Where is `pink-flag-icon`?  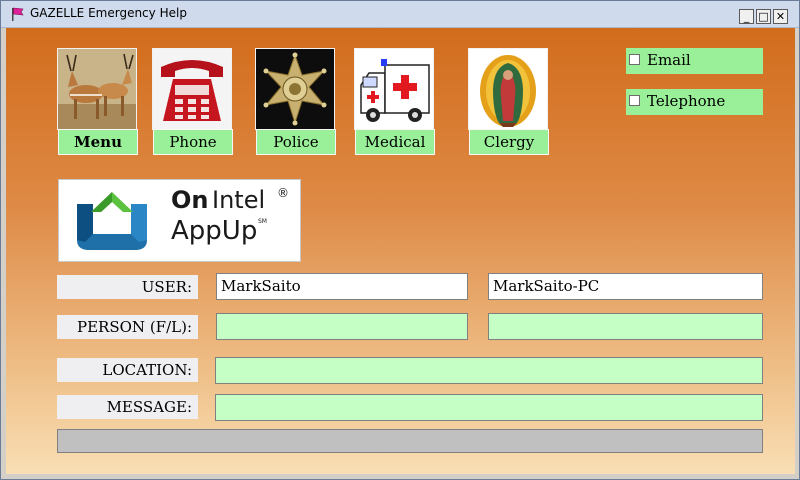 pink-flag-icon is located at coordinates (18, 14).